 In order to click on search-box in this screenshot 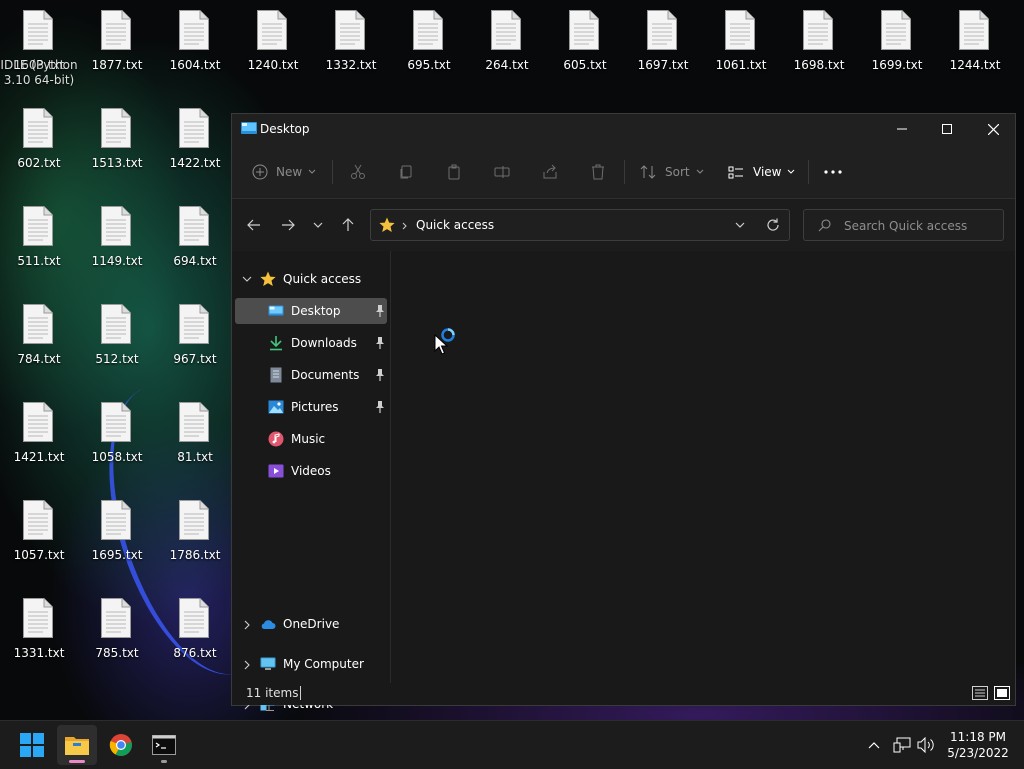, I will do `click(903, 225)`.